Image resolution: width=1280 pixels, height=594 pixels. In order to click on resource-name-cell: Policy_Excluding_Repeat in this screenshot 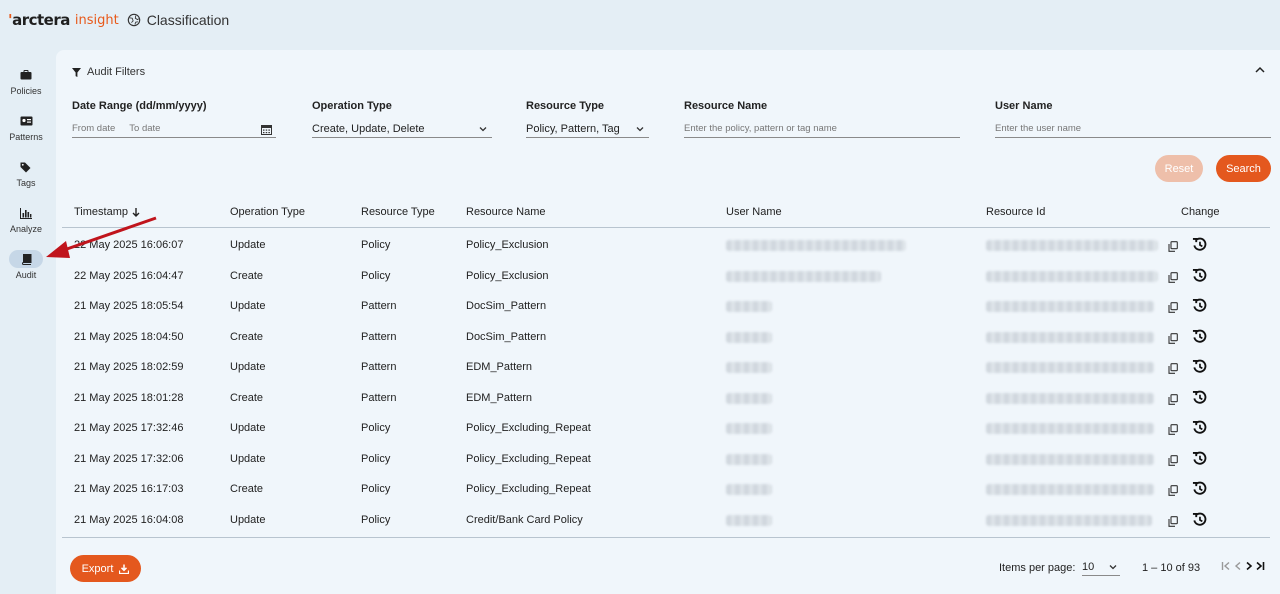, I will do `click(528, 458)`.